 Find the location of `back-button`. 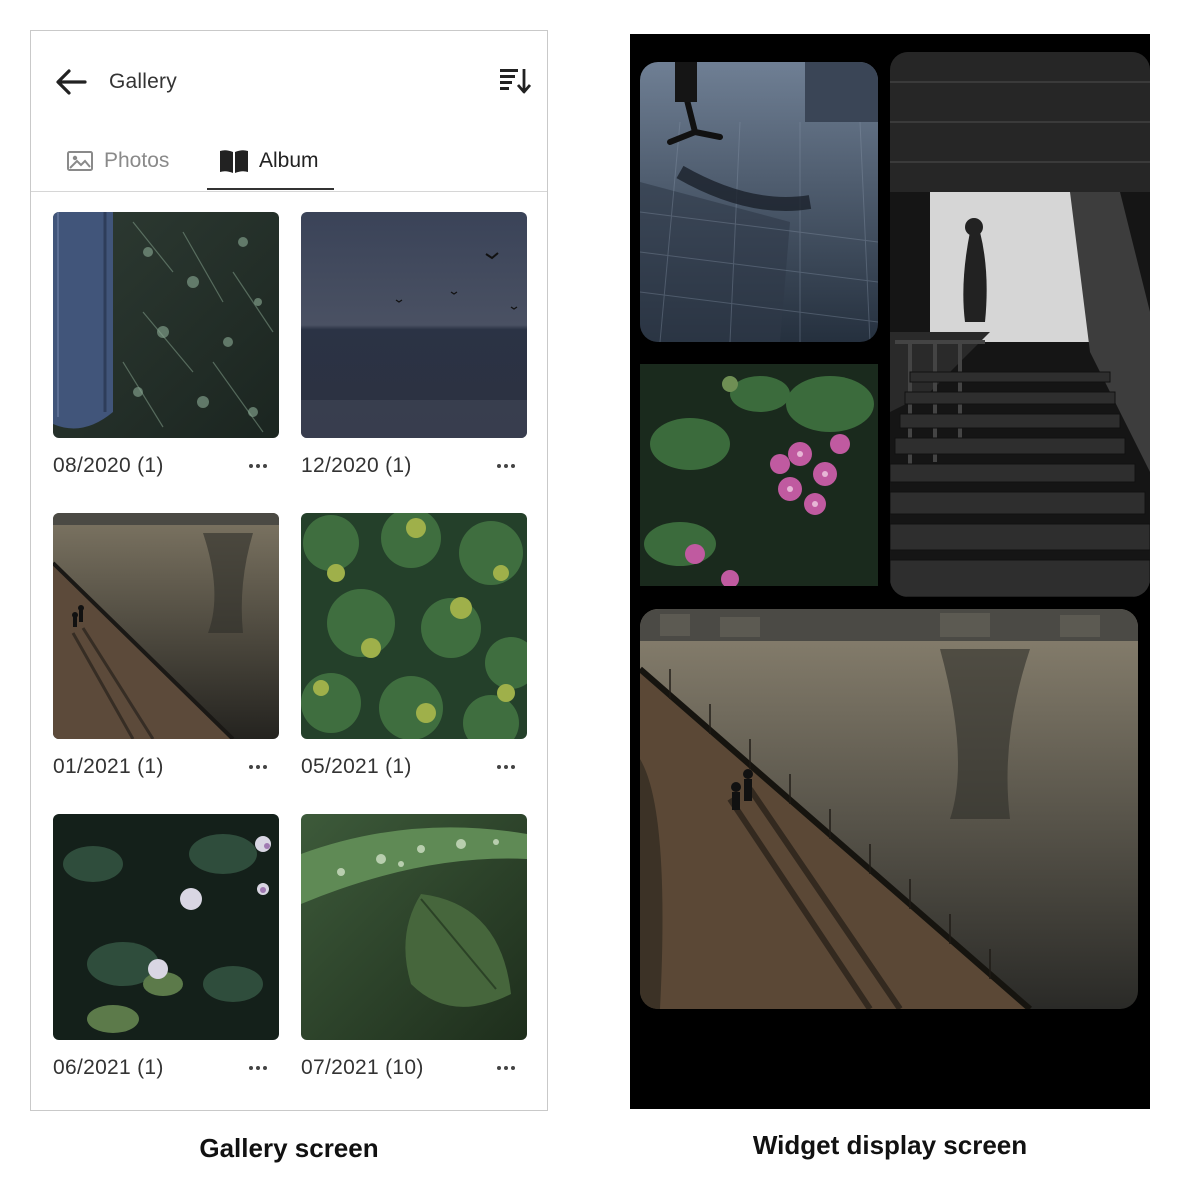

back-button is located at coordinates (71, 82).